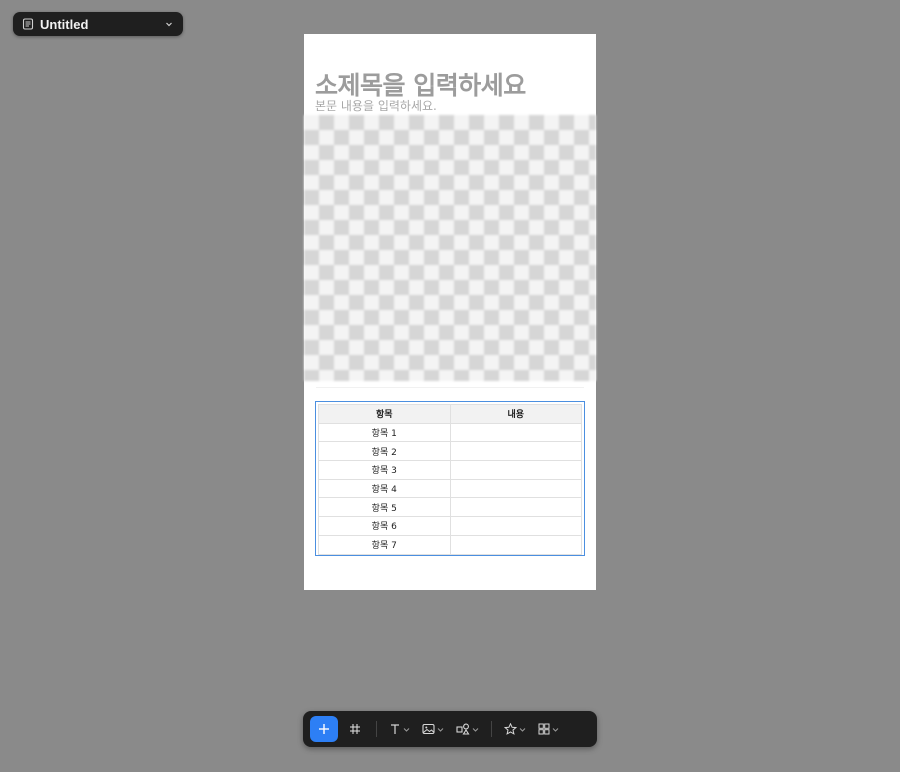  I want to click on table-row: 항목 3, so click(450, 470).